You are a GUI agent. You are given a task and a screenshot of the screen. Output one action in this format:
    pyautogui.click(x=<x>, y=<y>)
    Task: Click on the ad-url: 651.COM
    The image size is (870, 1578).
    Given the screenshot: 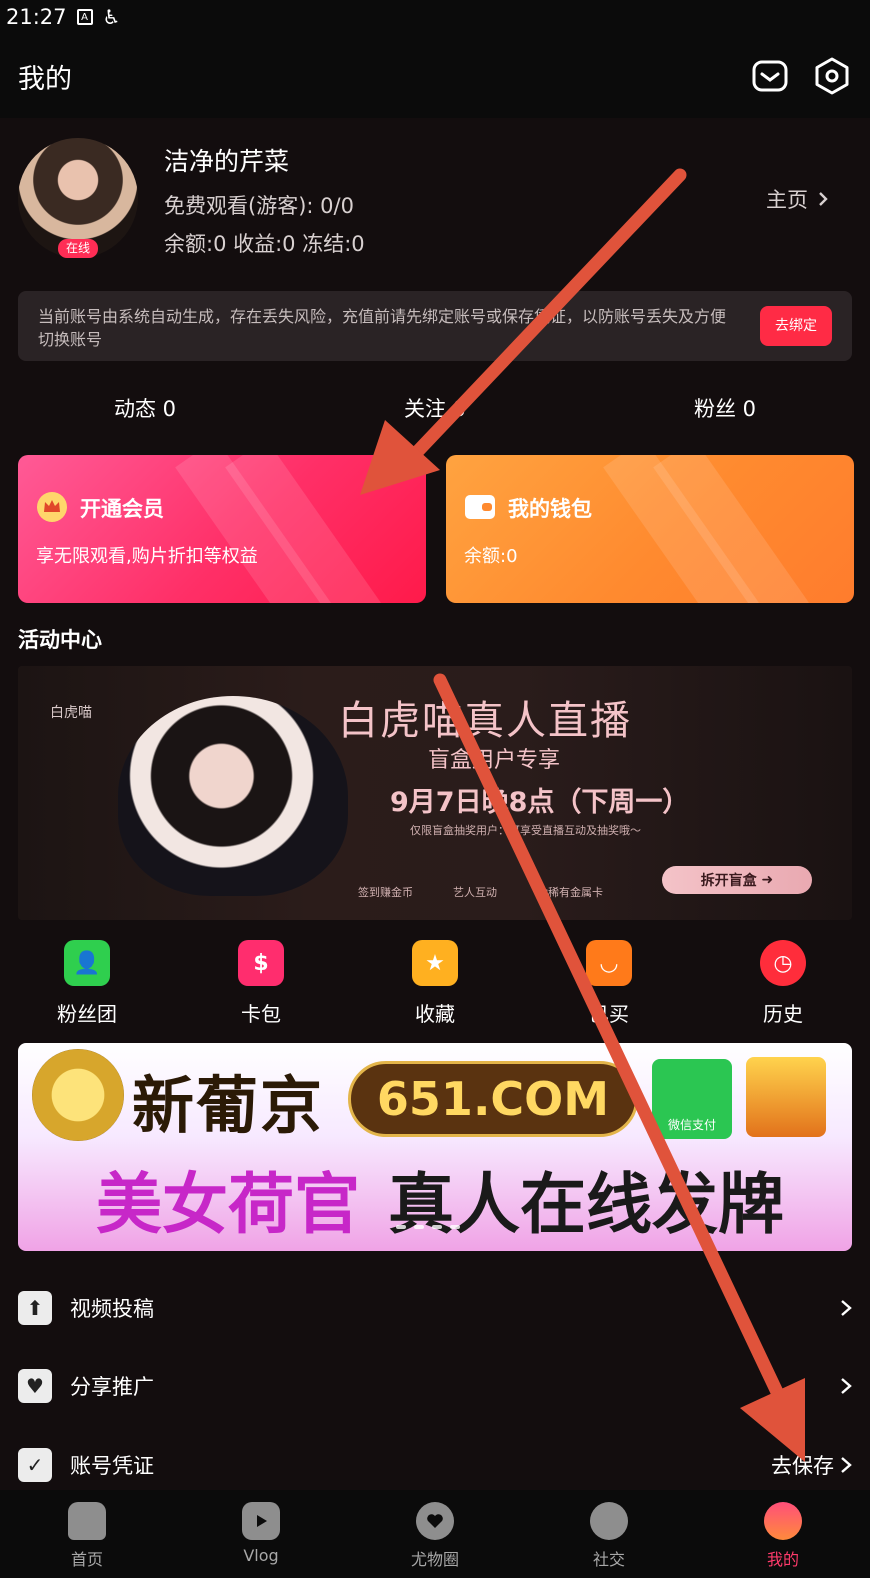 What is the action you would take?
    pyautogui.click(x=493, y=1099)
    